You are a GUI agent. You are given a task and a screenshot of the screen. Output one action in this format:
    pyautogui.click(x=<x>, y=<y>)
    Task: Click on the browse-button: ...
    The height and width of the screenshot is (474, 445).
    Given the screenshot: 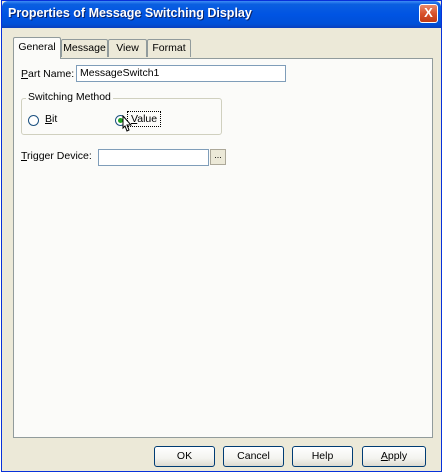 What is the action you would take?
    pyautogui.click(x=218, y=157)
    